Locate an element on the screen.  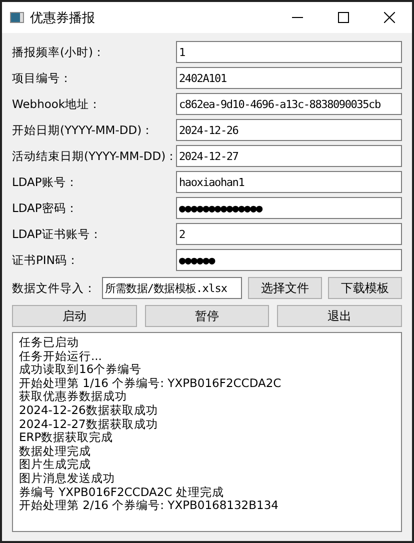
input-field: haoxiaohan1 is located at coordinates (289, 182).